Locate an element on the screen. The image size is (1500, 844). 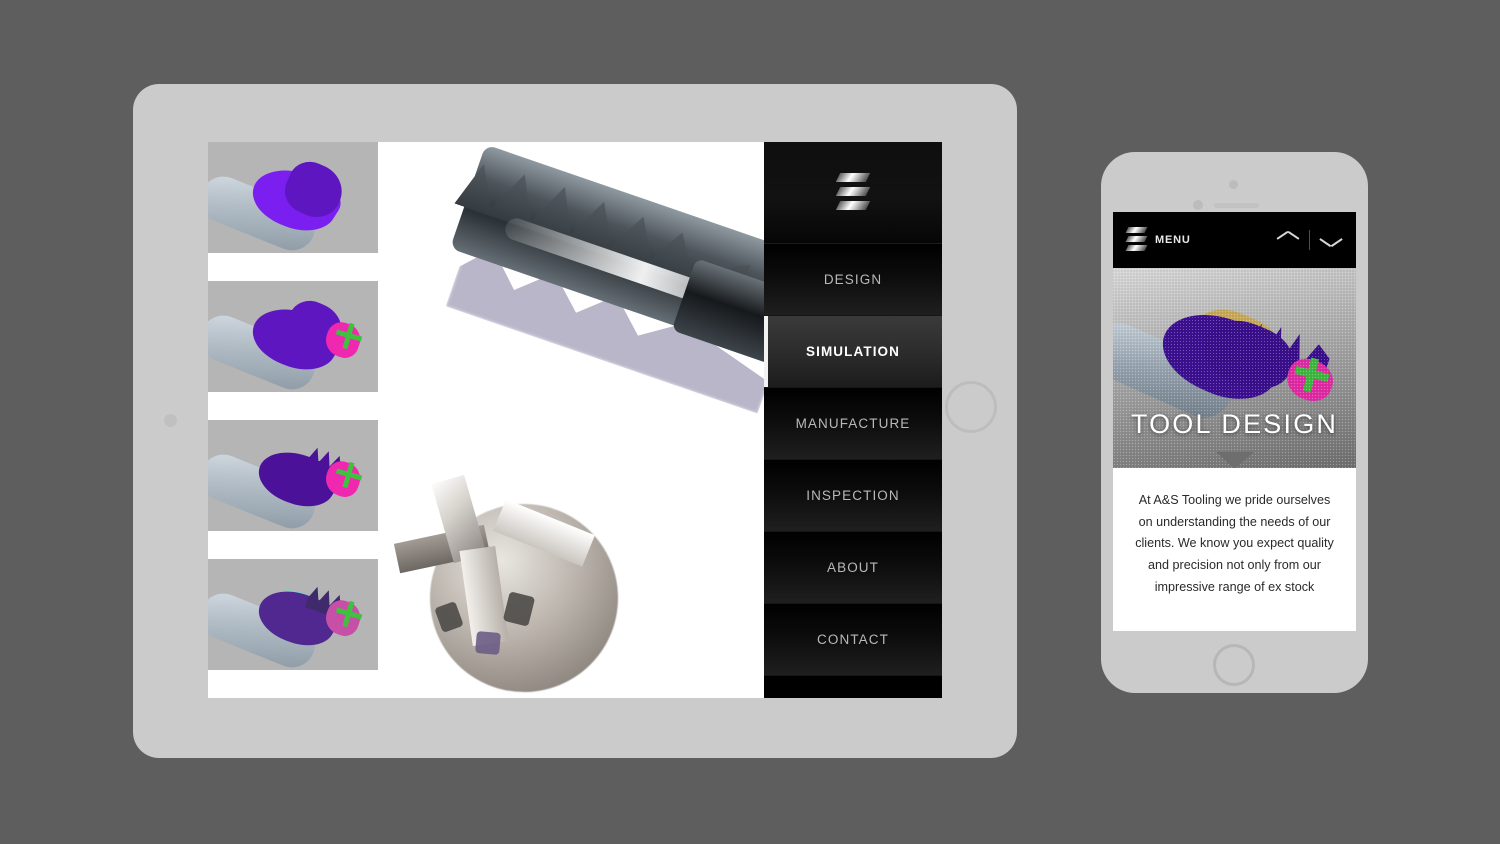
menu-item-about: ABOUT is located at coordinates (853, 568).